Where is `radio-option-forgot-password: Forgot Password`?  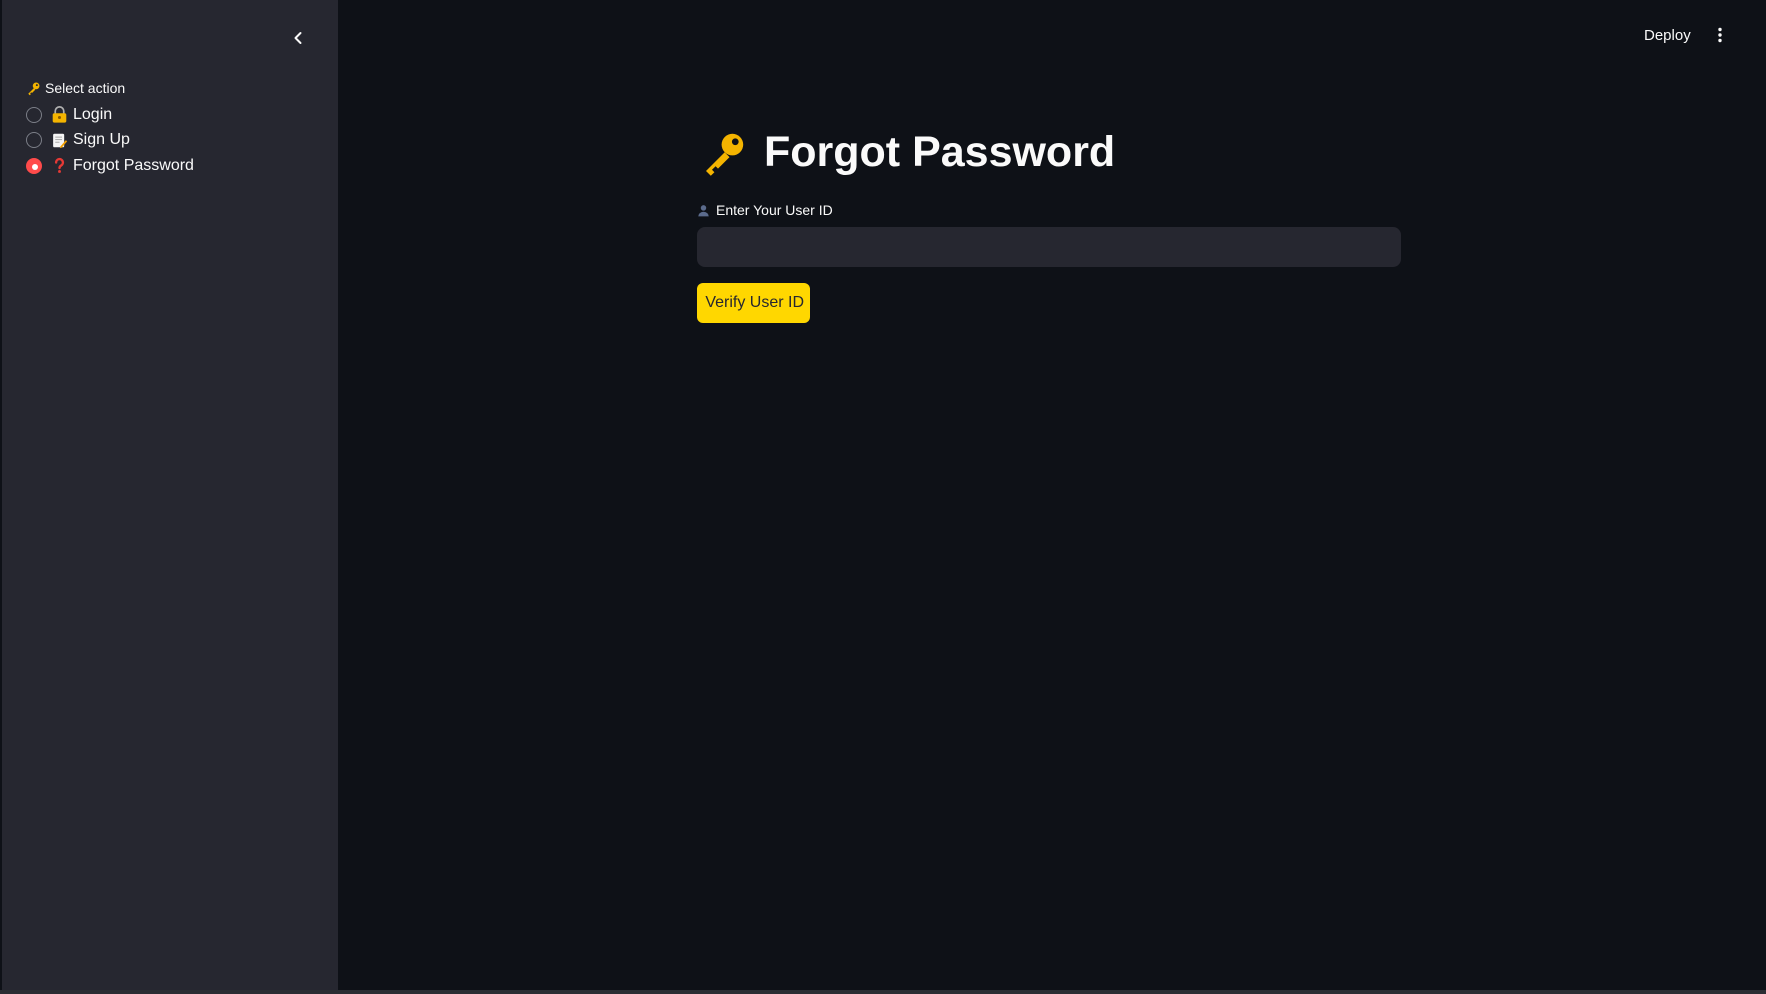
radio-option-forgot-password: Forgot Password is located at coordinates (110, 166).